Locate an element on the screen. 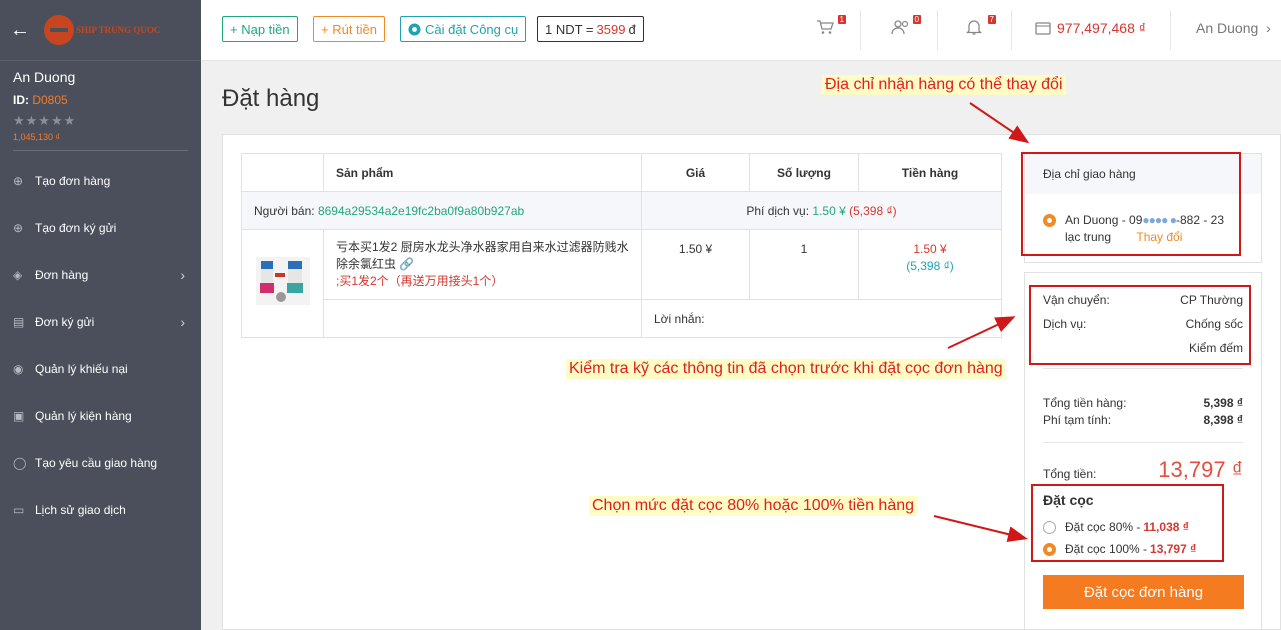 This screenshot has width=1281, height=630. product-image is located at coordinates (283, 282).